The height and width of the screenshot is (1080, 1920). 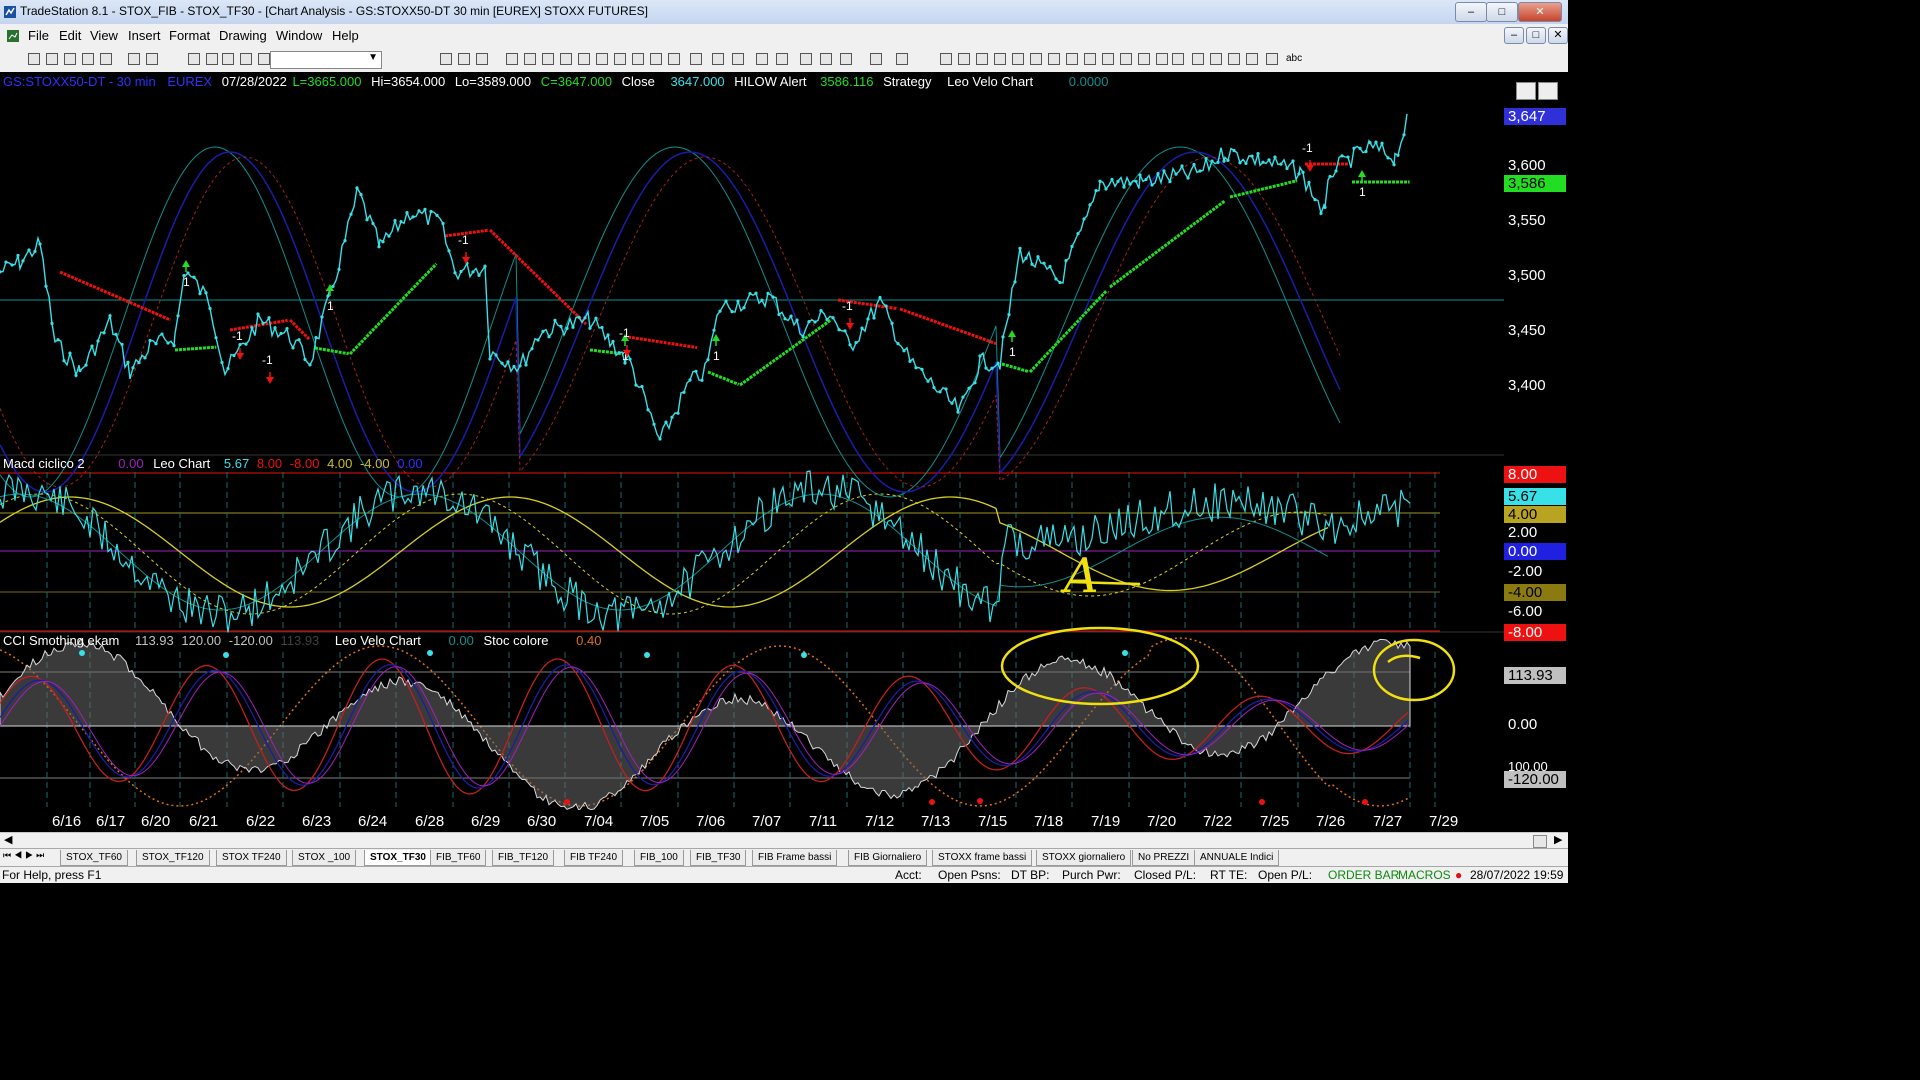 I want to click on x-tick-label: 7/06, so click(x=711, y=821).